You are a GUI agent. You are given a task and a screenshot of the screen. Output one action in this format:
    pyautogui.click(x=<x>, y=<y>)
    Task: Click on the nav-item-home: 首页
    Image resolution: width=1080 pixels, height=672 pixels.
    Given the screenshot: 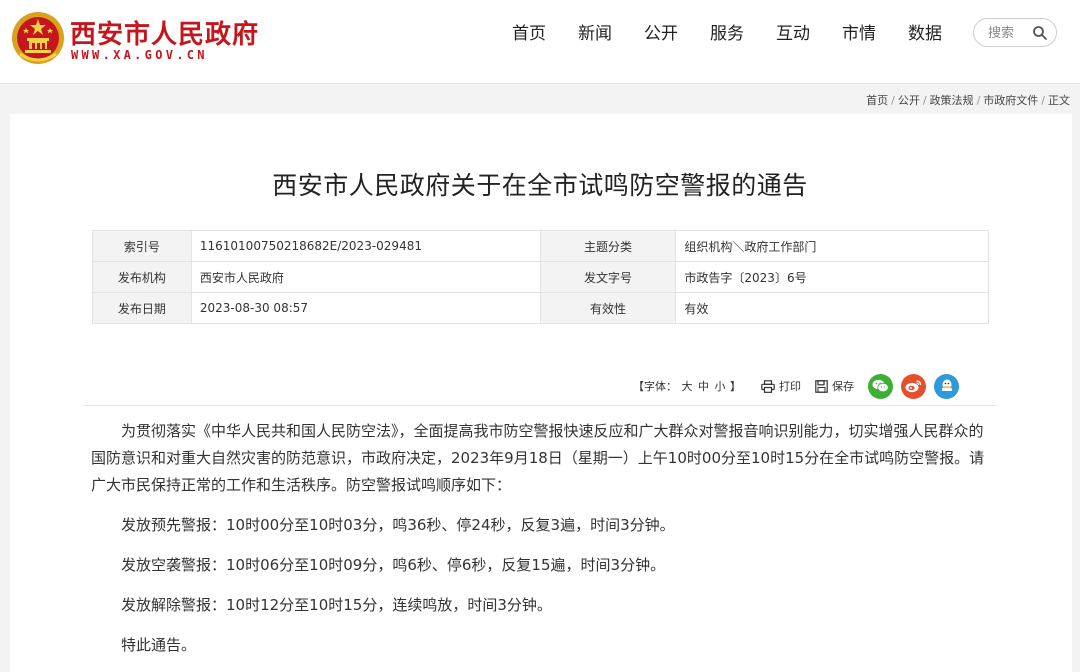 What is the action you would take?
    pyautogui.click(x=529, y=34)
    